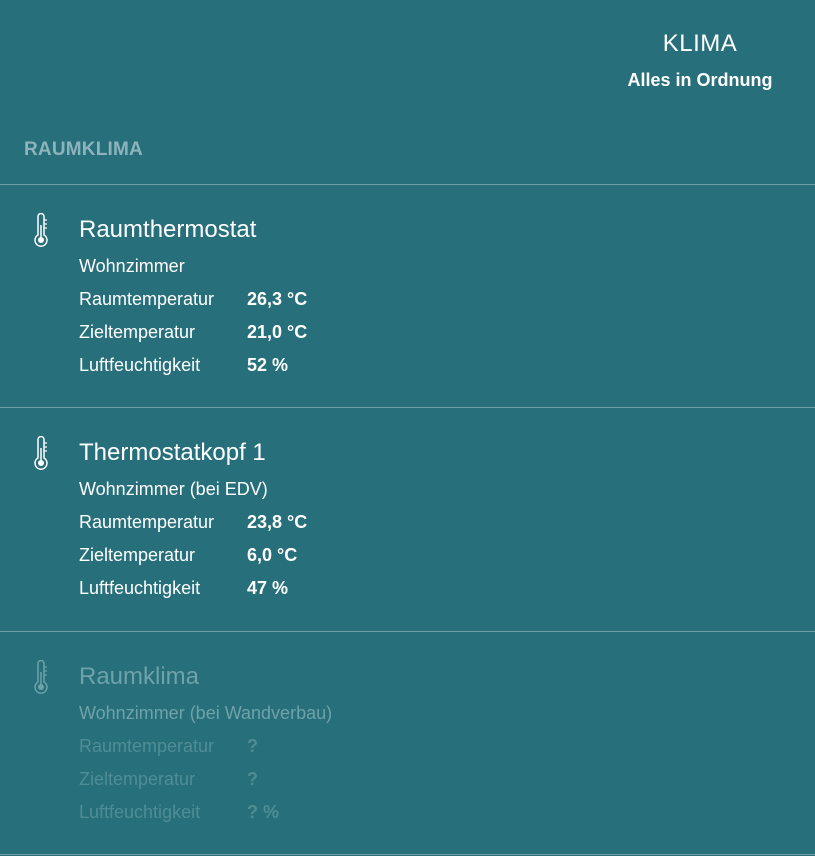  Describe the element at coordinates (168, 229) in the screenshot. I see `device-title: Raumthermostat` at that location.